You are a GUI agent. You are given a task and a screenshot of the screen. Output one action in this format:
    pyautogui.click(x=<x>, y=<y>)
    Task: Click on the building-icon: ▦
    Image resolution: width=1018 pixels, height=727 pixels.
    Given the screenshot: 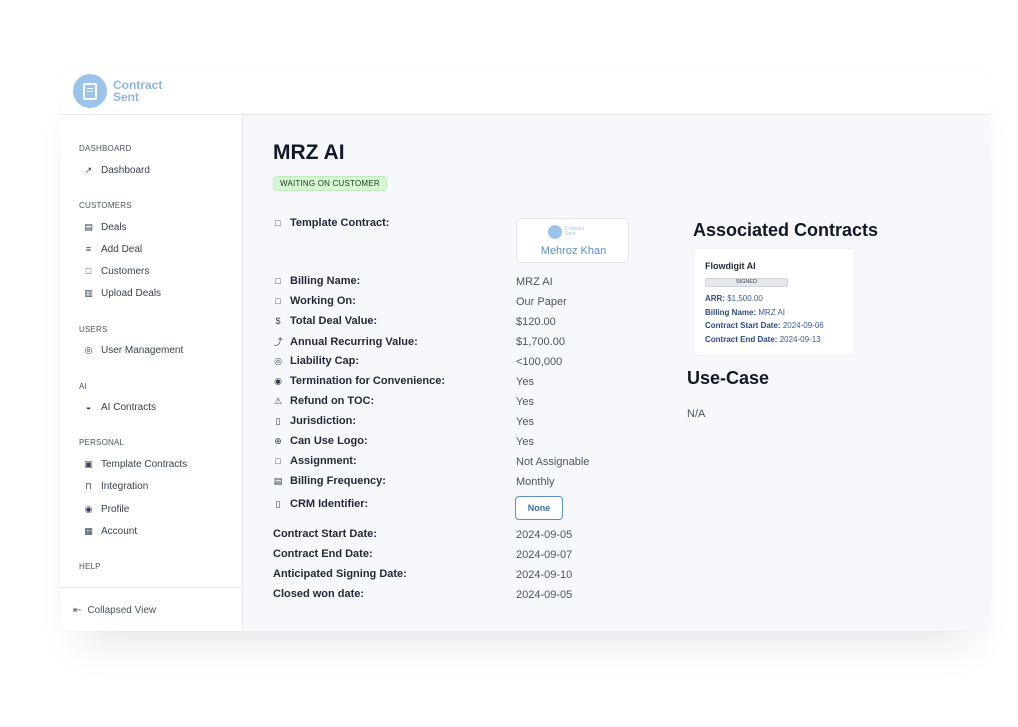 What is the action you would take?
    pyautogui.click(x=88, y=531)
    